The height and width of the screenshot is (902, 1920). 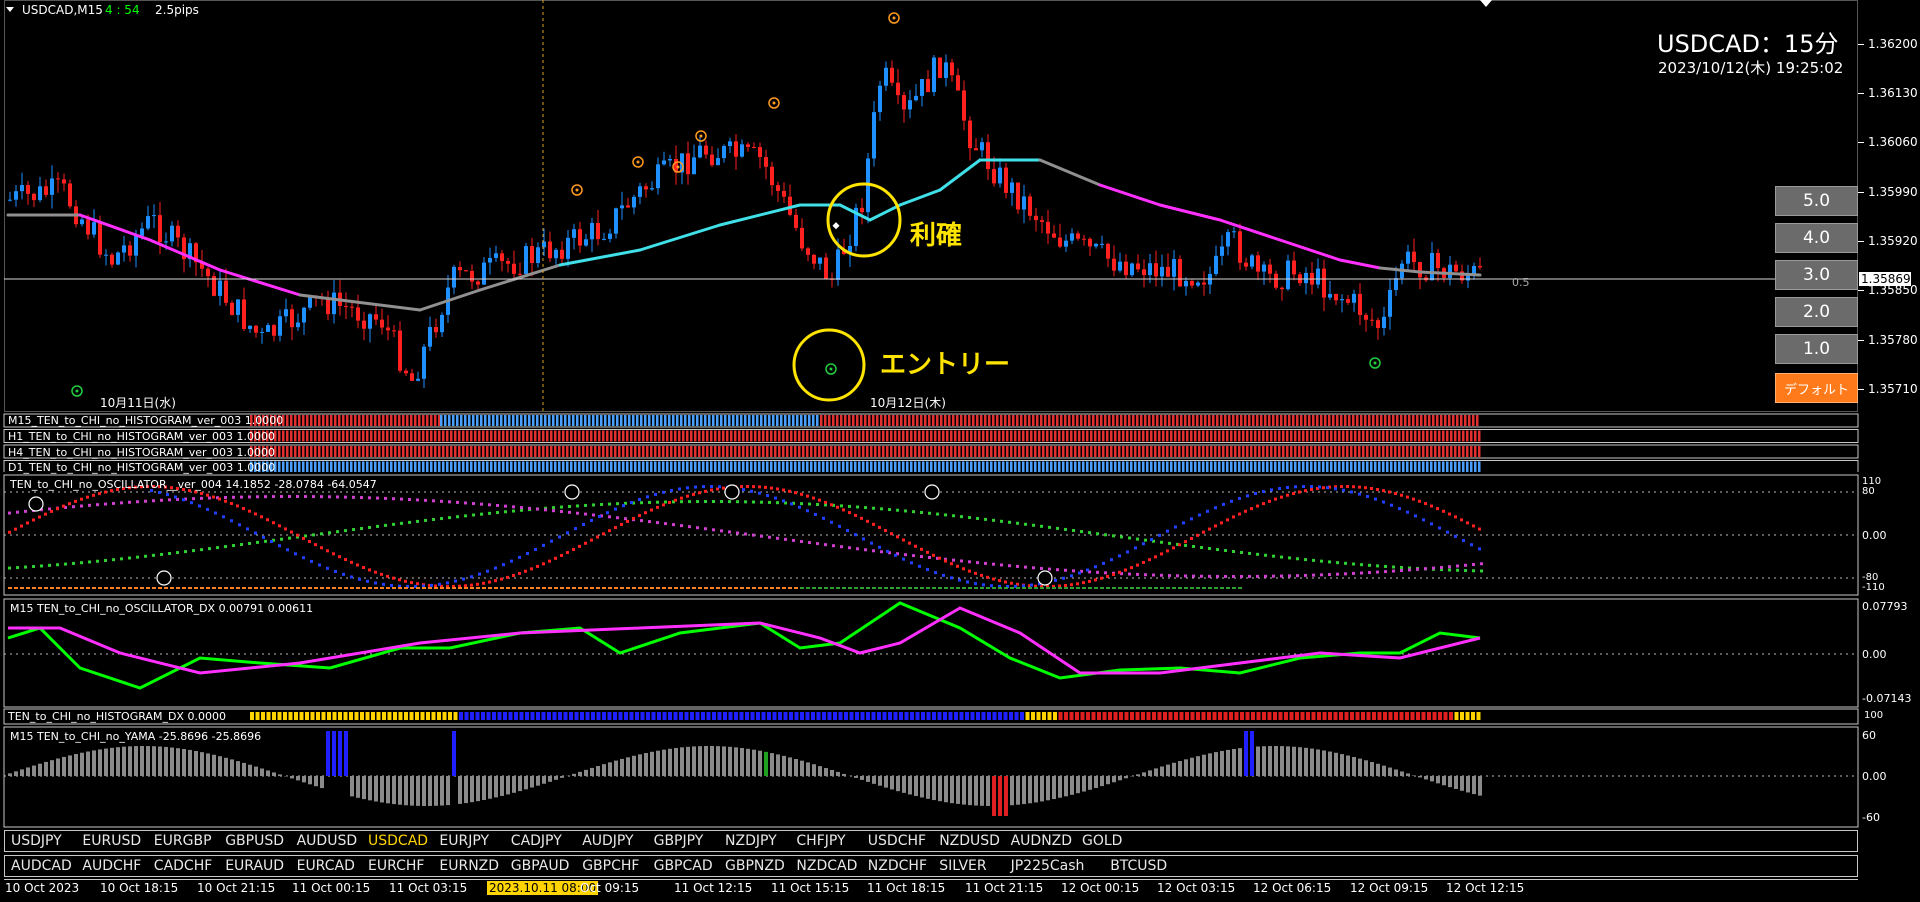 What do you see at coordinates (36, 841) in the screenshot?
I see `symbol-button-usdjpy: USDJPY` at bounding box center [36, 841].